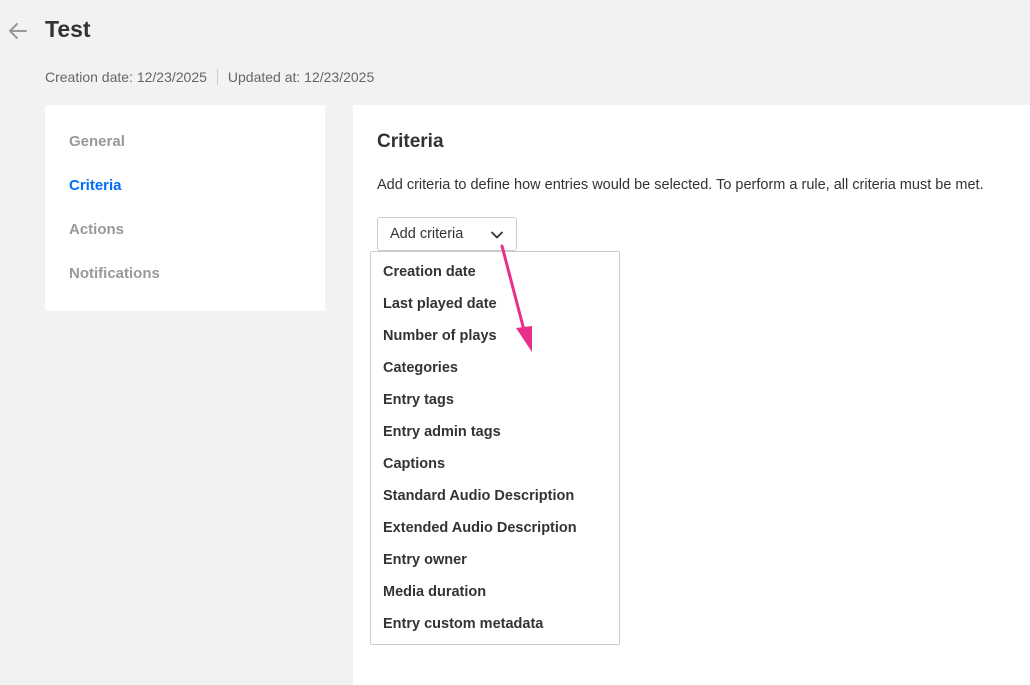 The height and width of the screenshot is (685, 1030). What do you see at coordinates (440, 304) in the screenshot?
I see `menu-item-last-played-date: Last played date` at bounding box center [440, 304].